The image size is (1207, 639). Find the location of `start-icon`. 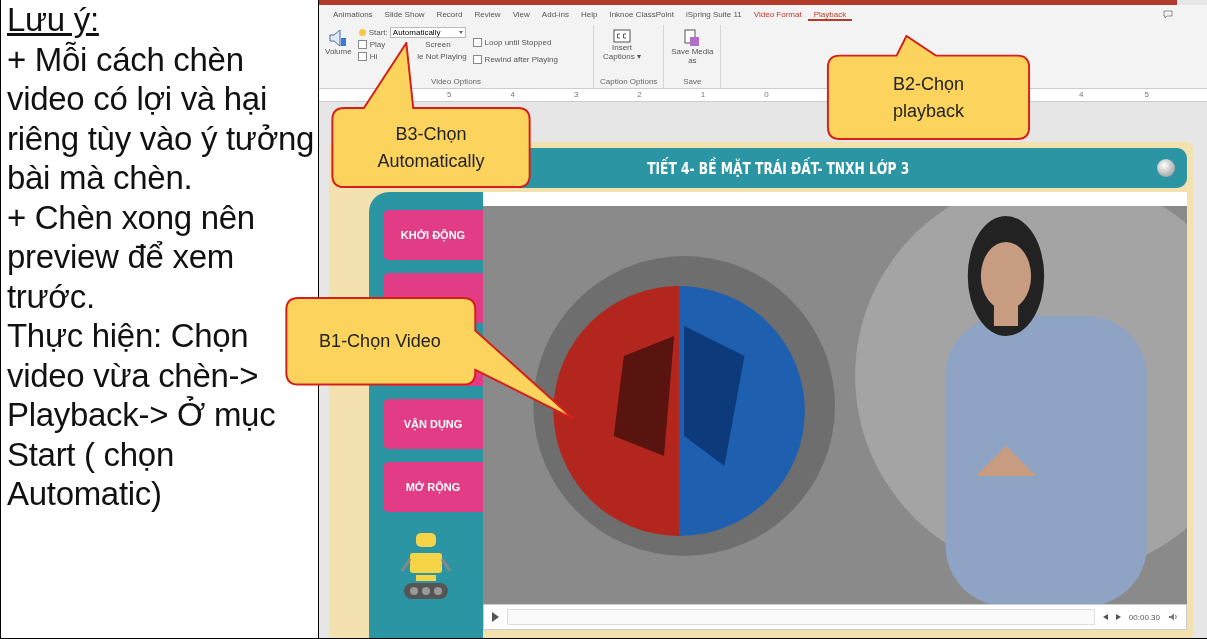

start-icon is located at coordinates (362, 32).